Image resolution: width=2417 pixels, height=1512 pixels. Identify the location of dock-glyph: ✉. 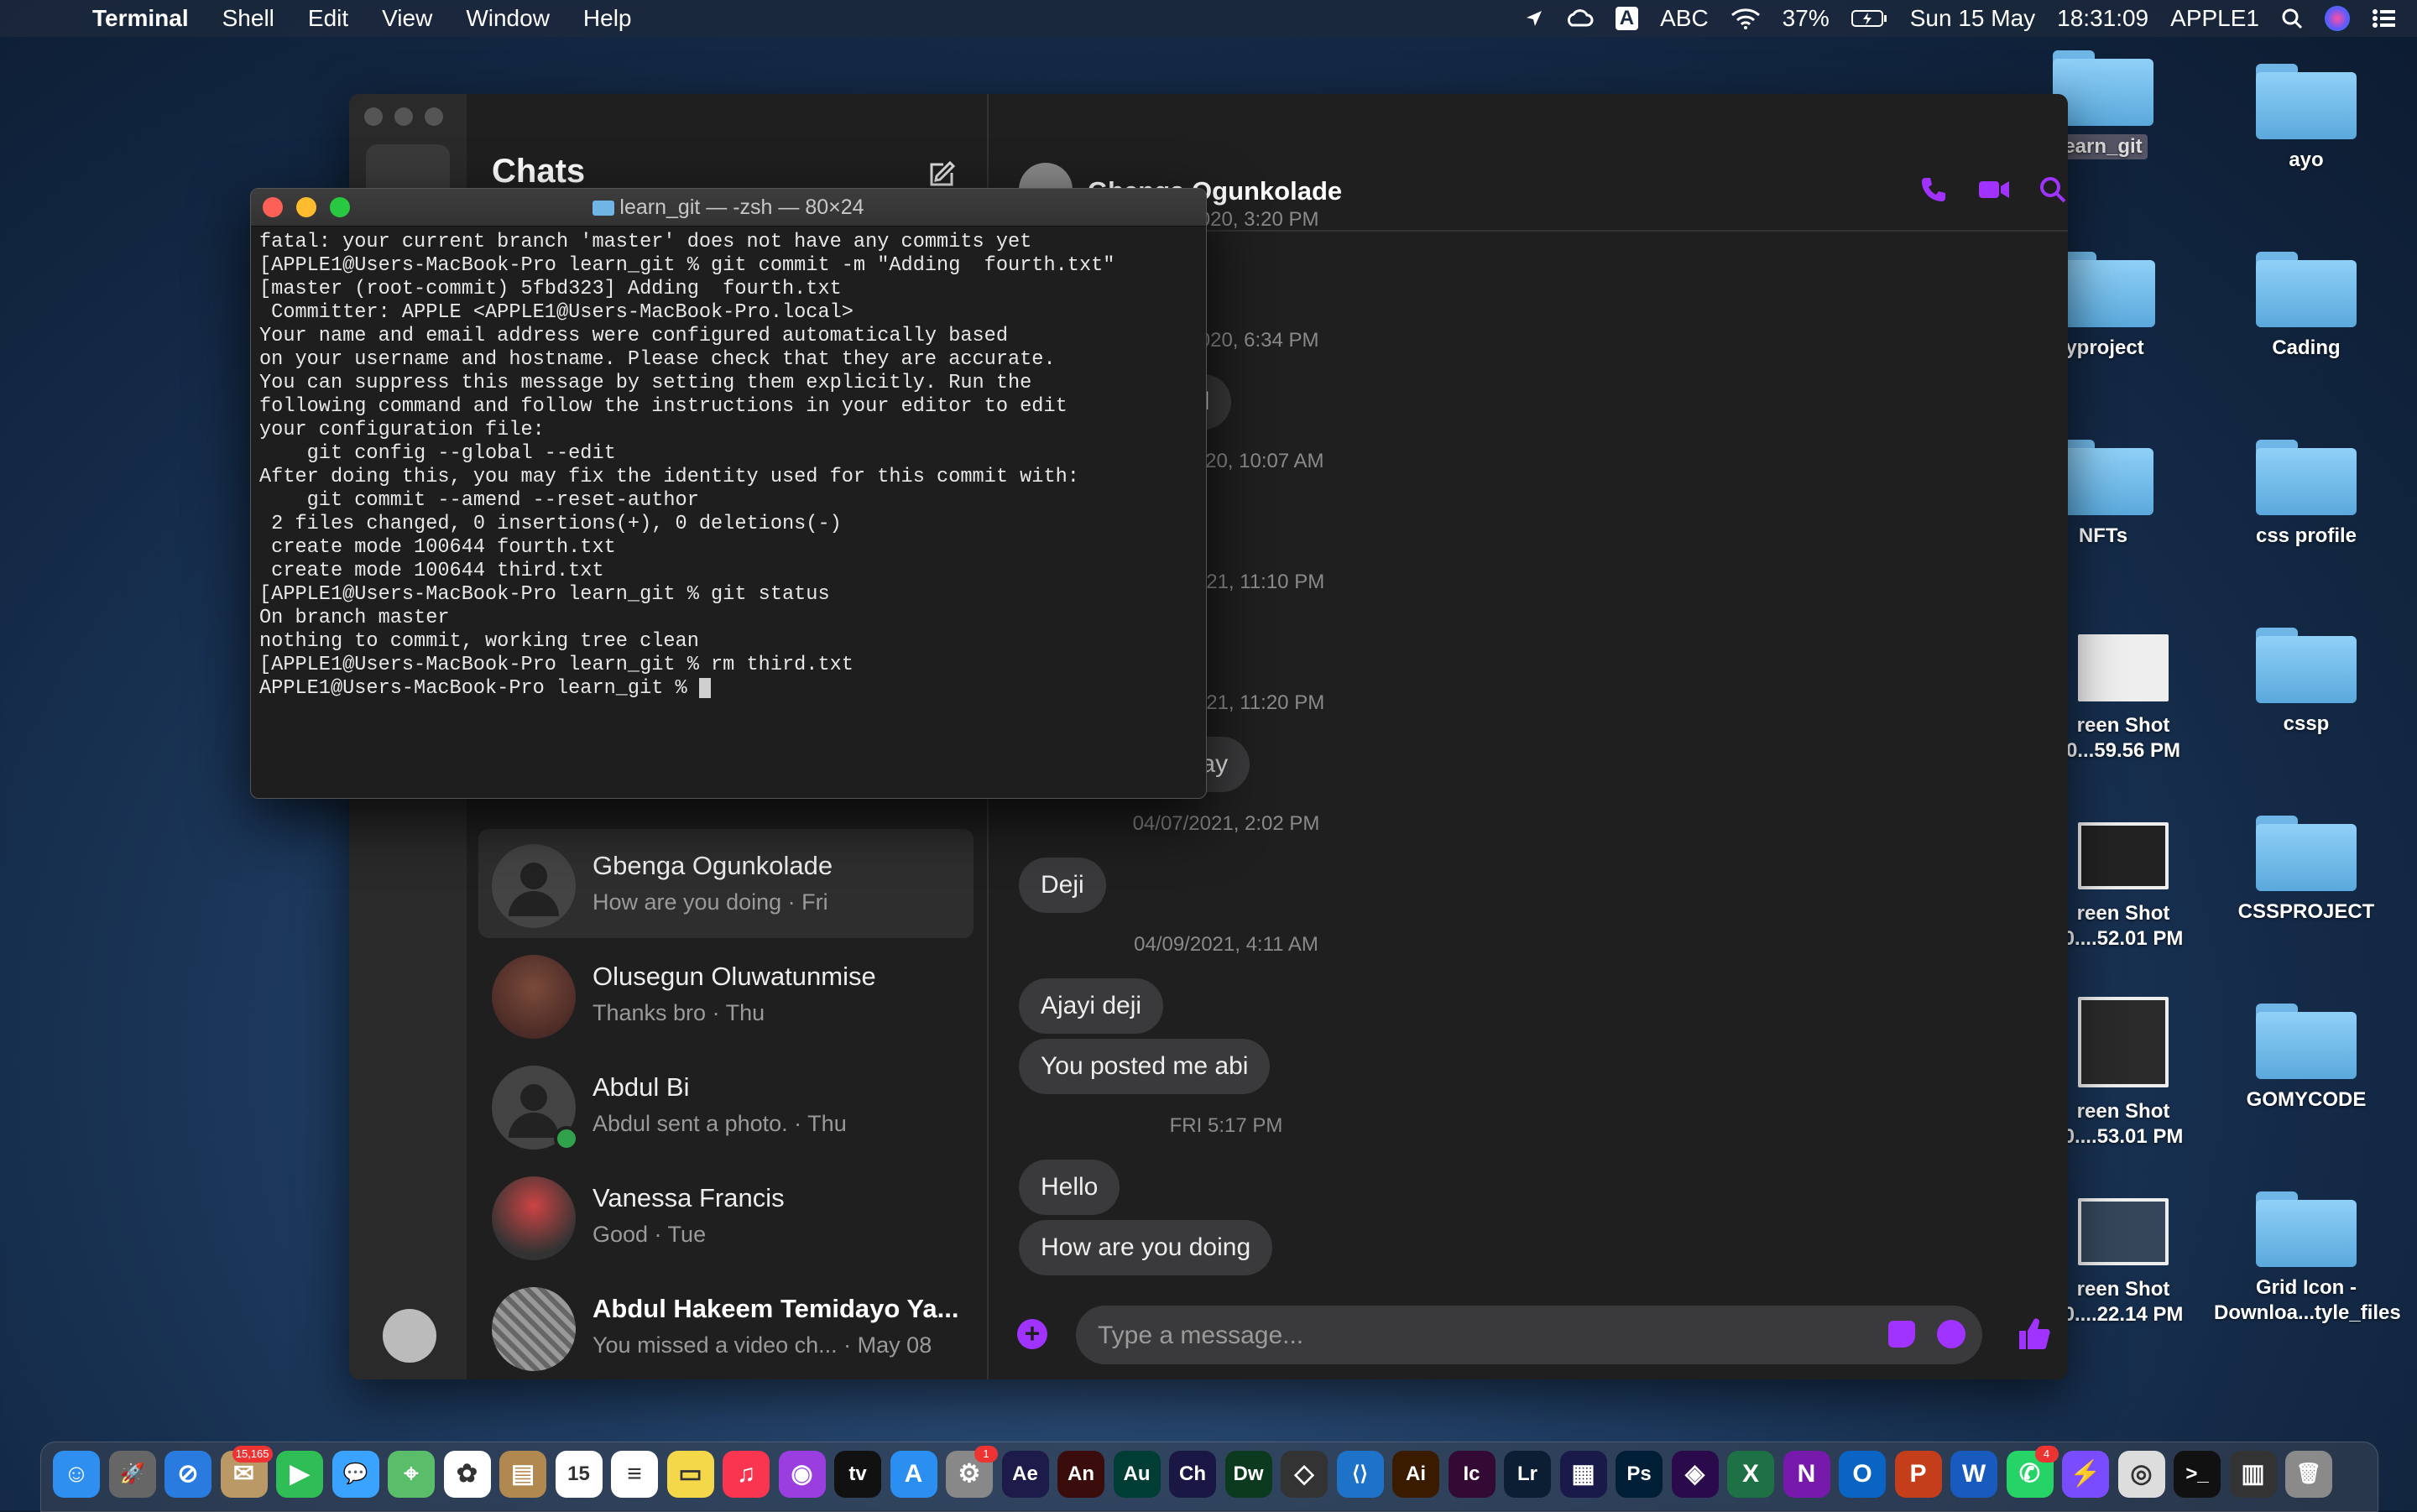
(243, 1474).